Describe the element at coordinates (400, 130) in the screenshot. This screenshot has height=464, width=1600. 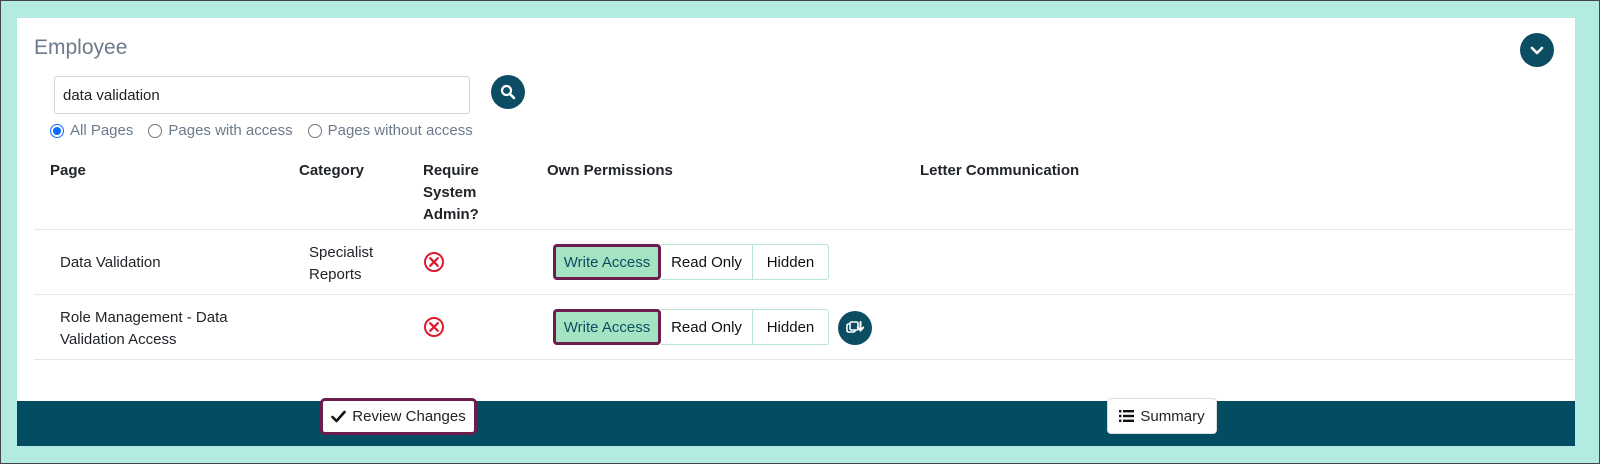
I see `radio-label: Pages without access` at that location.